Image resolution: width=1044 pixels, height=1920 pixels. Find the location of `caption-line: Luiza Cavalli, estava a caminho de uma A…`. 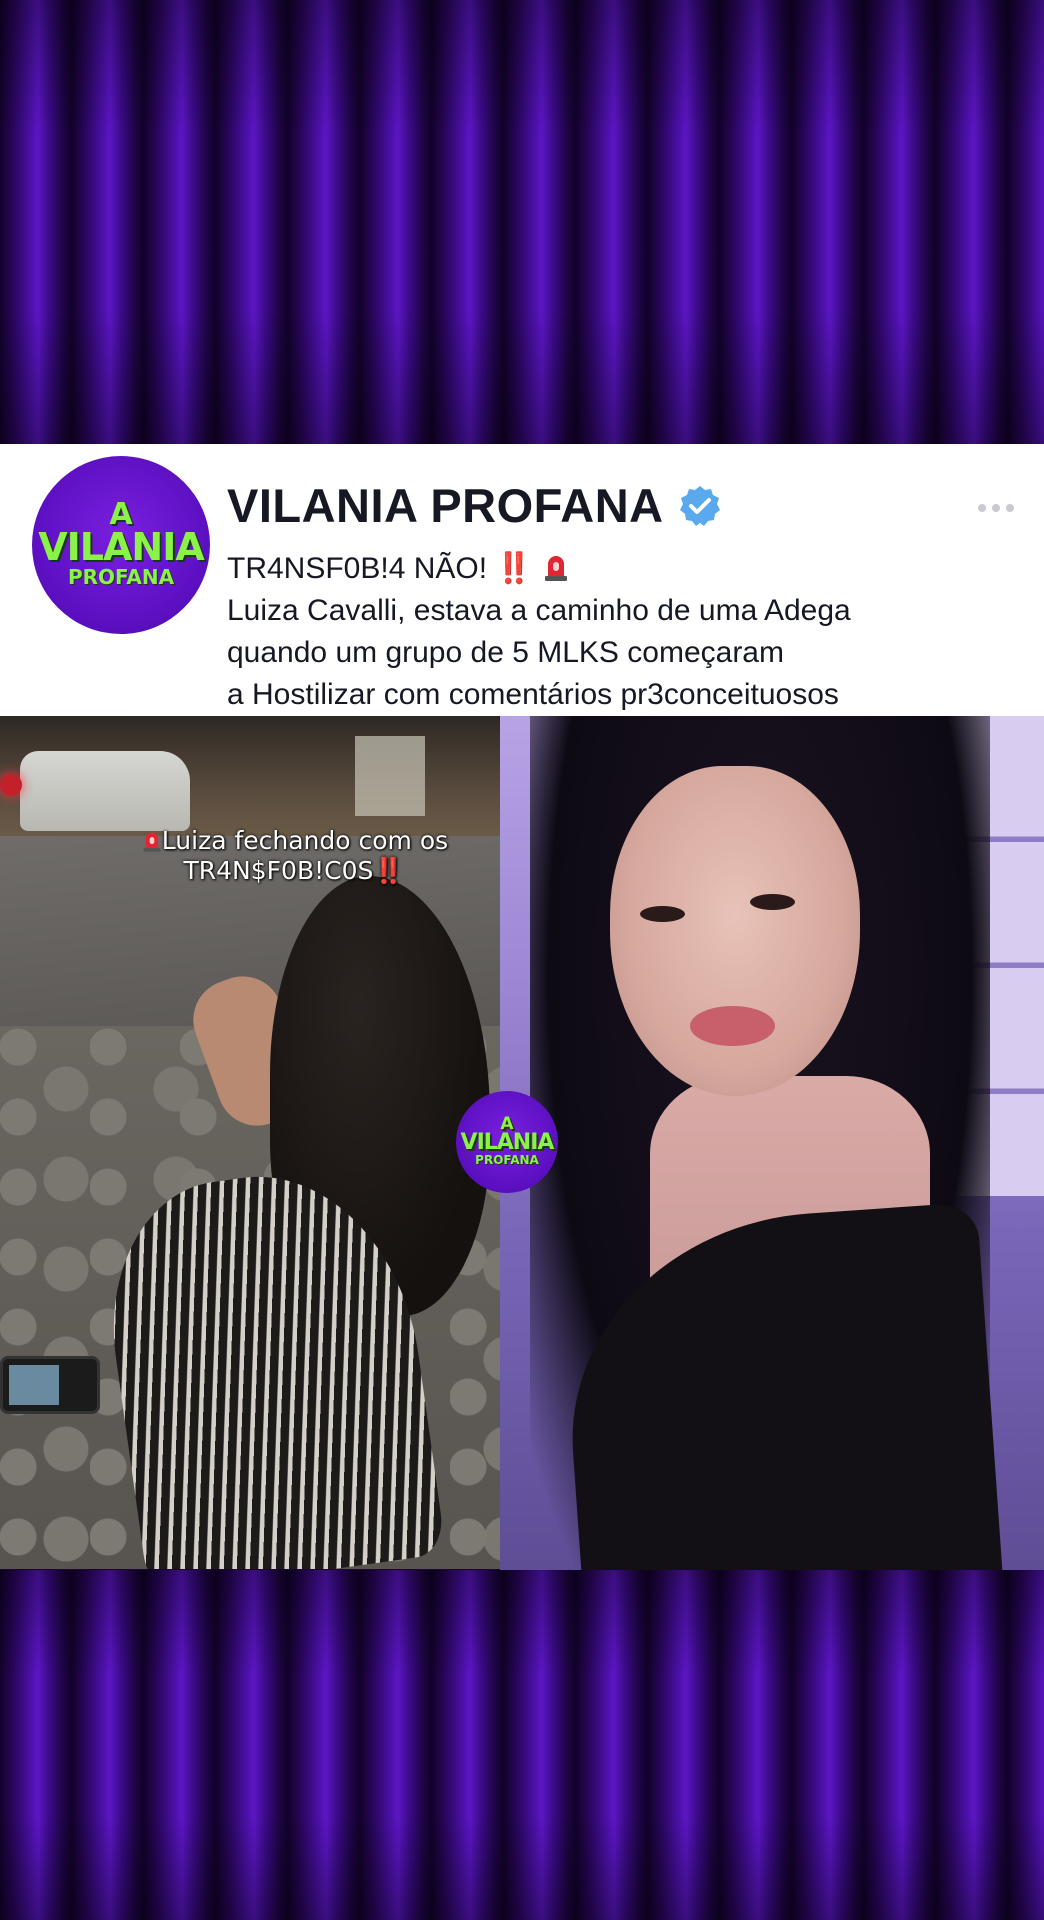

caption-line: Luiza Cavalli, estava a caminho de uma A… is located at coordinates (539, 610).